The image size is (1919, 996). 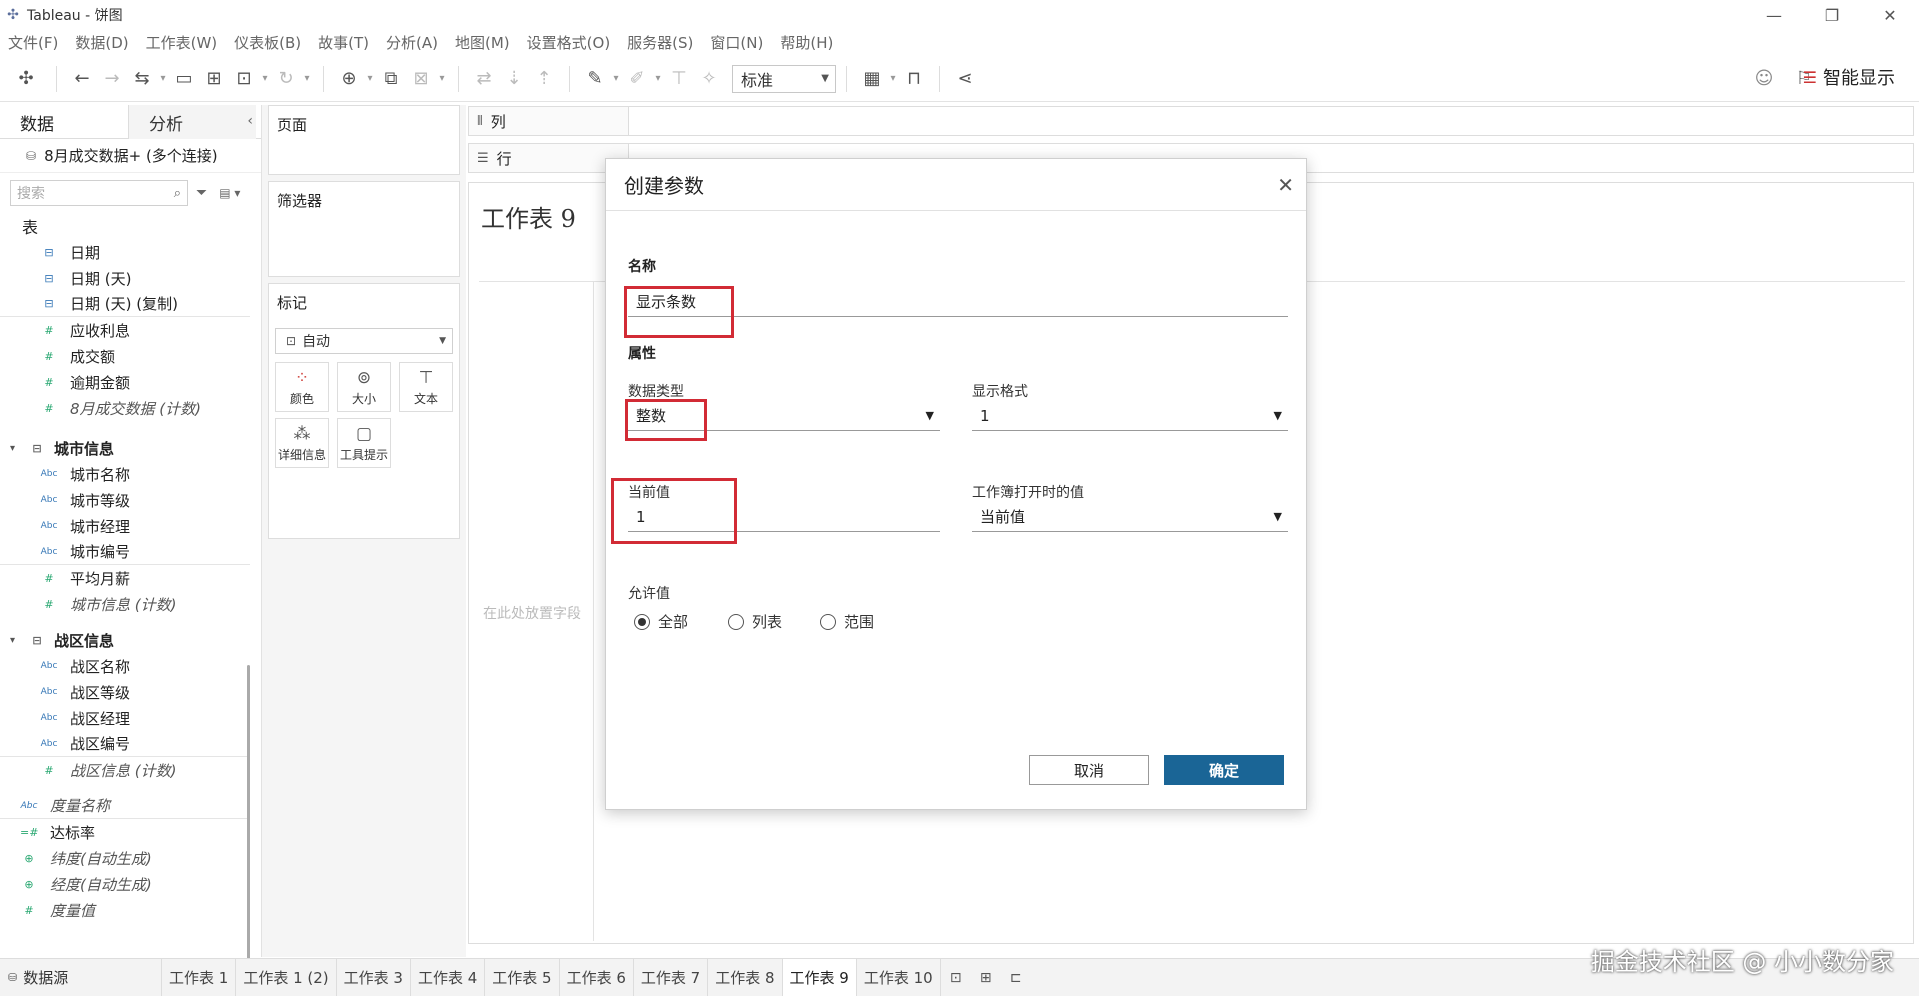 I want to click on menu-dashboard: 仪表板(B), so click(x=267, y=42).